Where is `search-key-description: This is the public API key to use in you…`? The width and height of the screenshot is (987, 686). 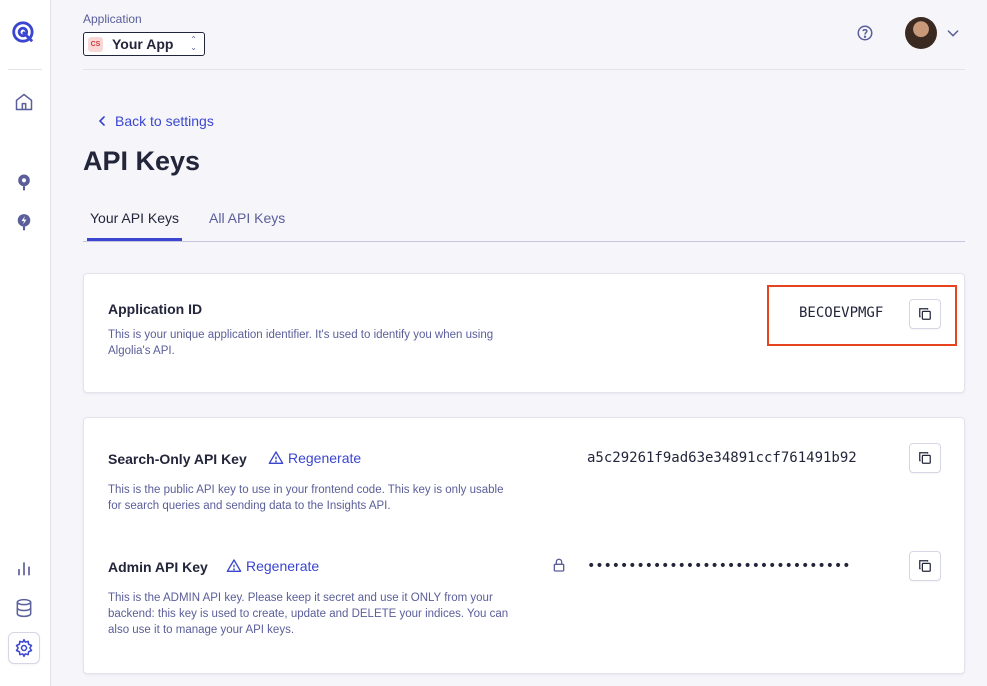
search-key-description: This is the public API key to use in you… is located at coordinates (306, 498).